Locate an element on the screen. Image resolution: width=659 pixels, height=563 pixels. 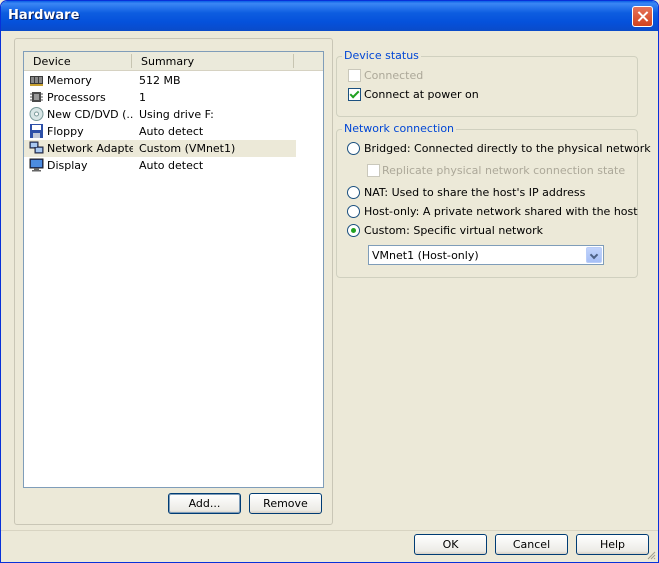
connect-at-power-on-label: Connect at power on is located at coordinates (421, 94).